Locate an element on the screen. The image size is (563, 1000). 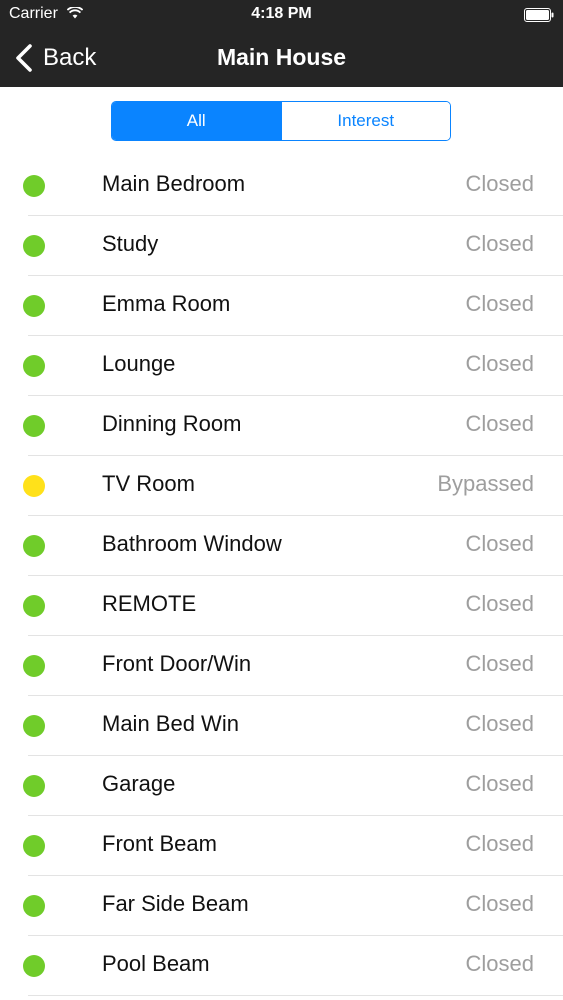
list-item: Dinning Room Closed is located at coordinates (293, 426).